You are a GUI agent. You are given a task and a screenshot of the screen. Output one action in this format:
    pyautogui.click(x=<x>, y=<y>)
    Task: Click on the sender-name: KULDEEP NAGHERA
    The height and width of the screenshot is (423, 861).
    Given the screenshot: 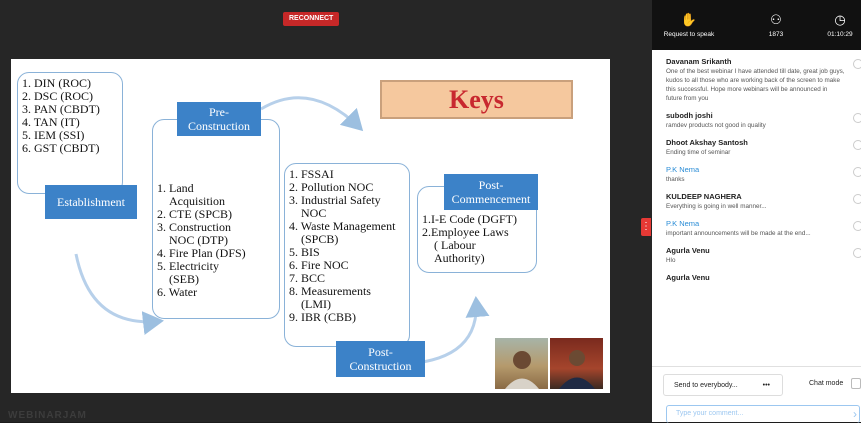 What is the action you would take?
    pyautogui.click(x=704, y=196)
    